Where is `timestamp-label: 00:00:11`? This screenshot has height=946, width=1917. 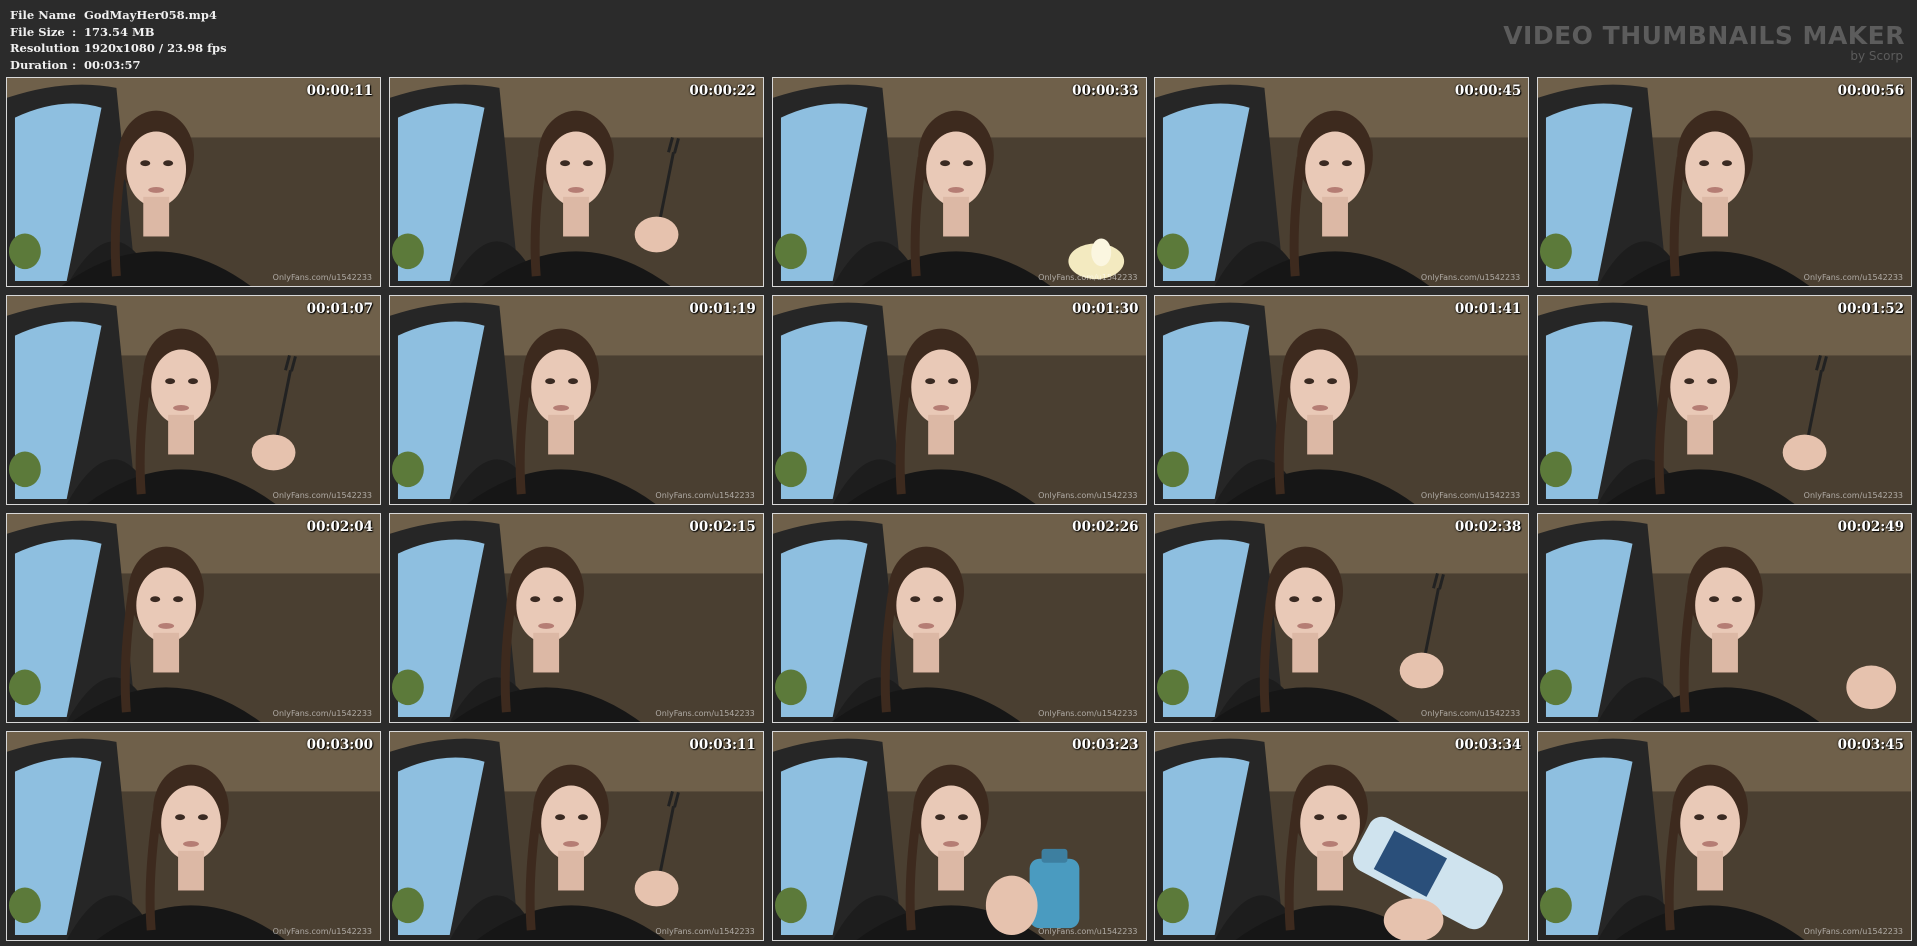
timestamp-label: 00:00:11 is located at coordinates (339, 91).